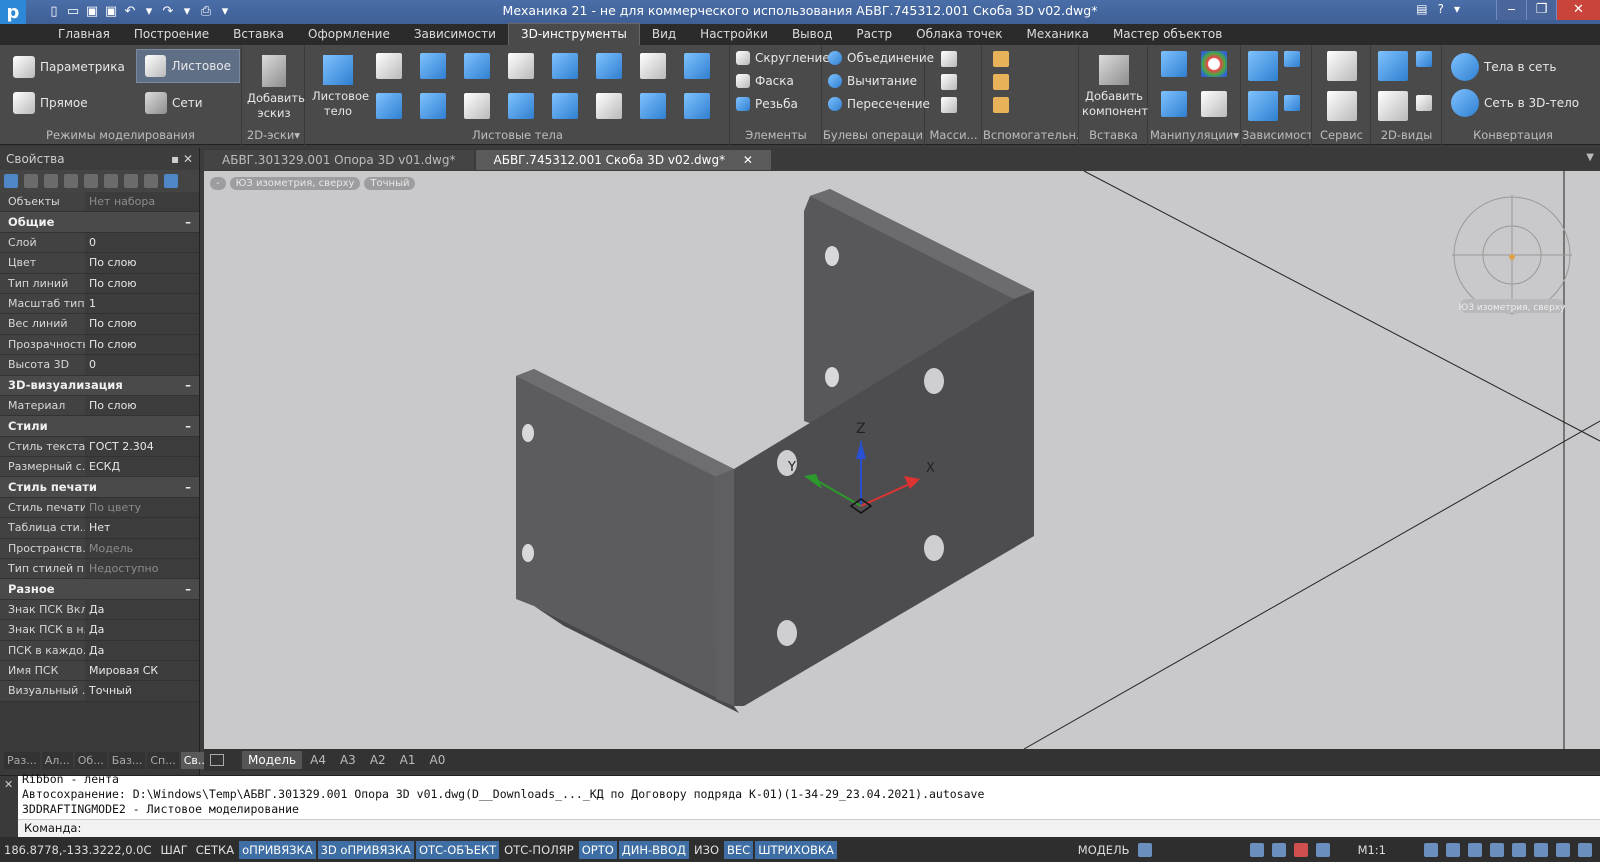 This screenshot has width=1600, height=862. What do you see at coordinates (84, 34) in the screenshot?
I see `menu-tab: Главная` at bounding box center [84, 34].